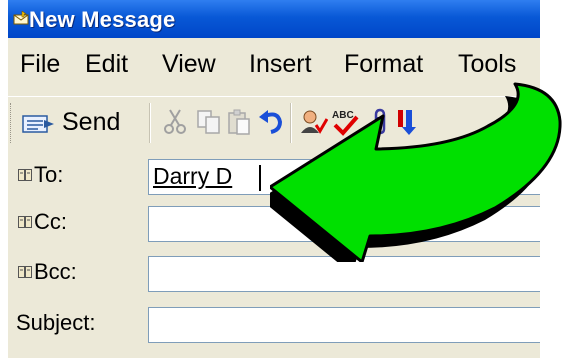 This screenshot has height=358, width=564. What do you see at coordinates (49, 174) in the screenshot?
I see `to-label-text: To:` at bounding box center [49, 174].